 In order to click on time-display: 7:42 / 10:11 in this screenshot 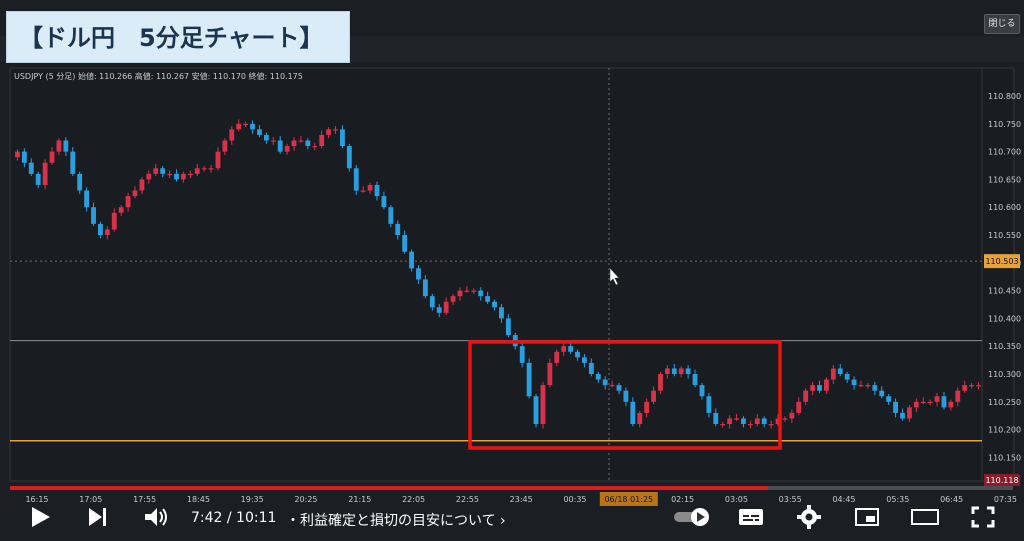, I will do `click(234, 518)`.